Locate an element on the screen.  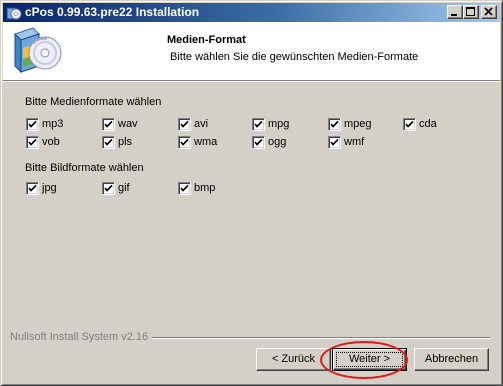
next-button: Weiter > is located at coordinates (369, 359).